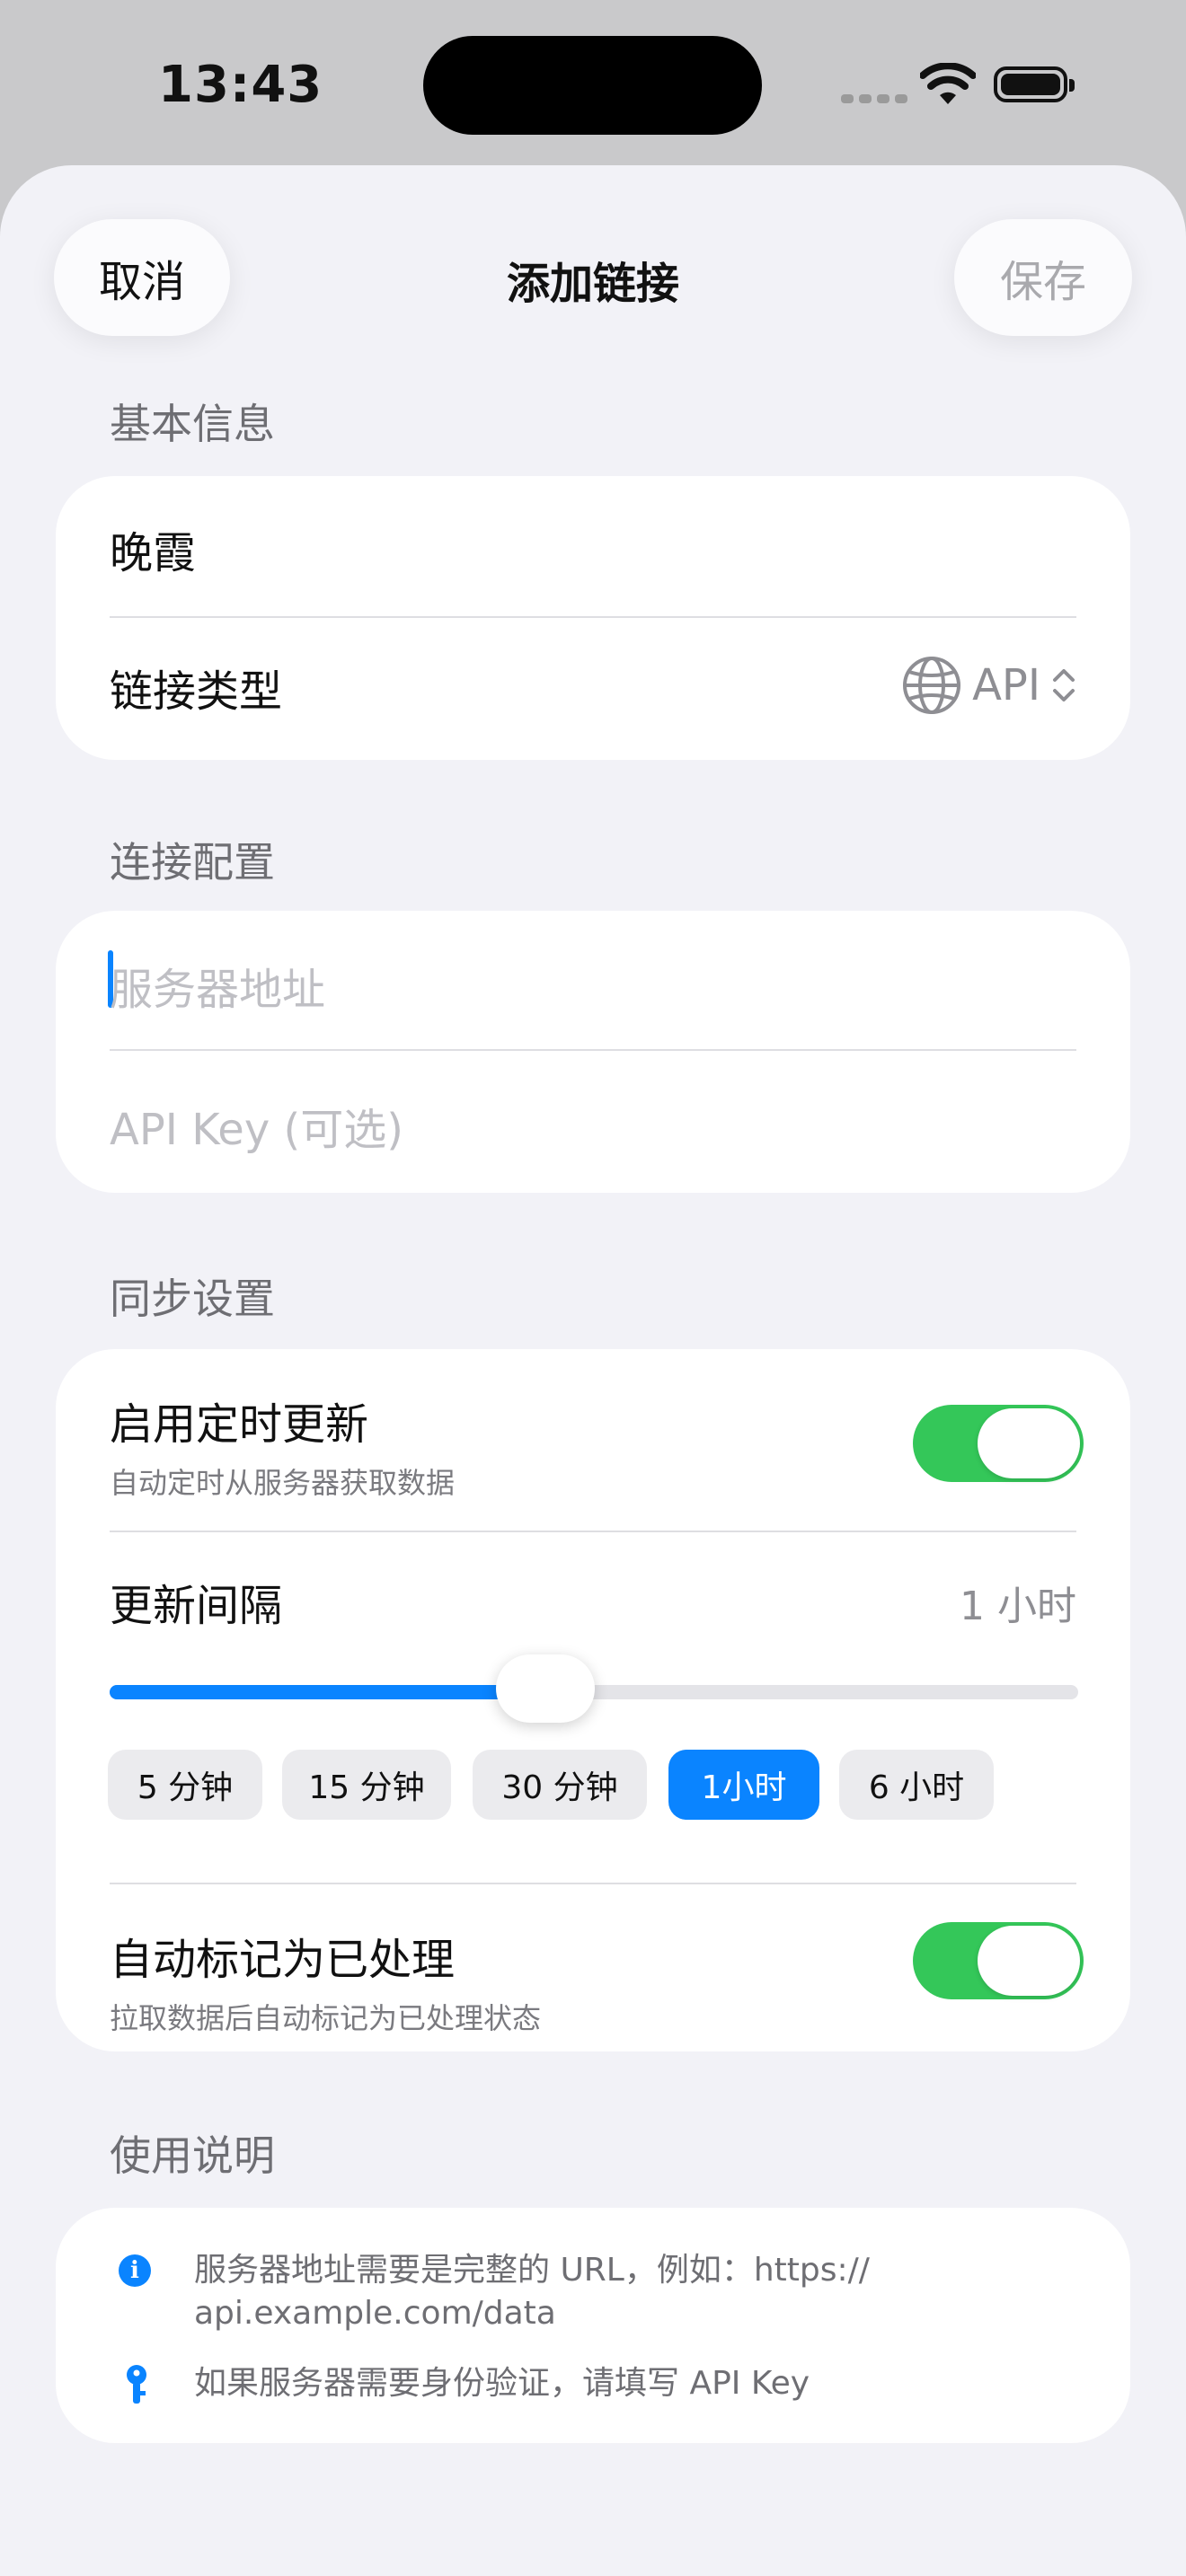  What do you see at coordinates (1034, 84) in the screenshot?
I see `battery-icon` at bounding box center [1034, 84].